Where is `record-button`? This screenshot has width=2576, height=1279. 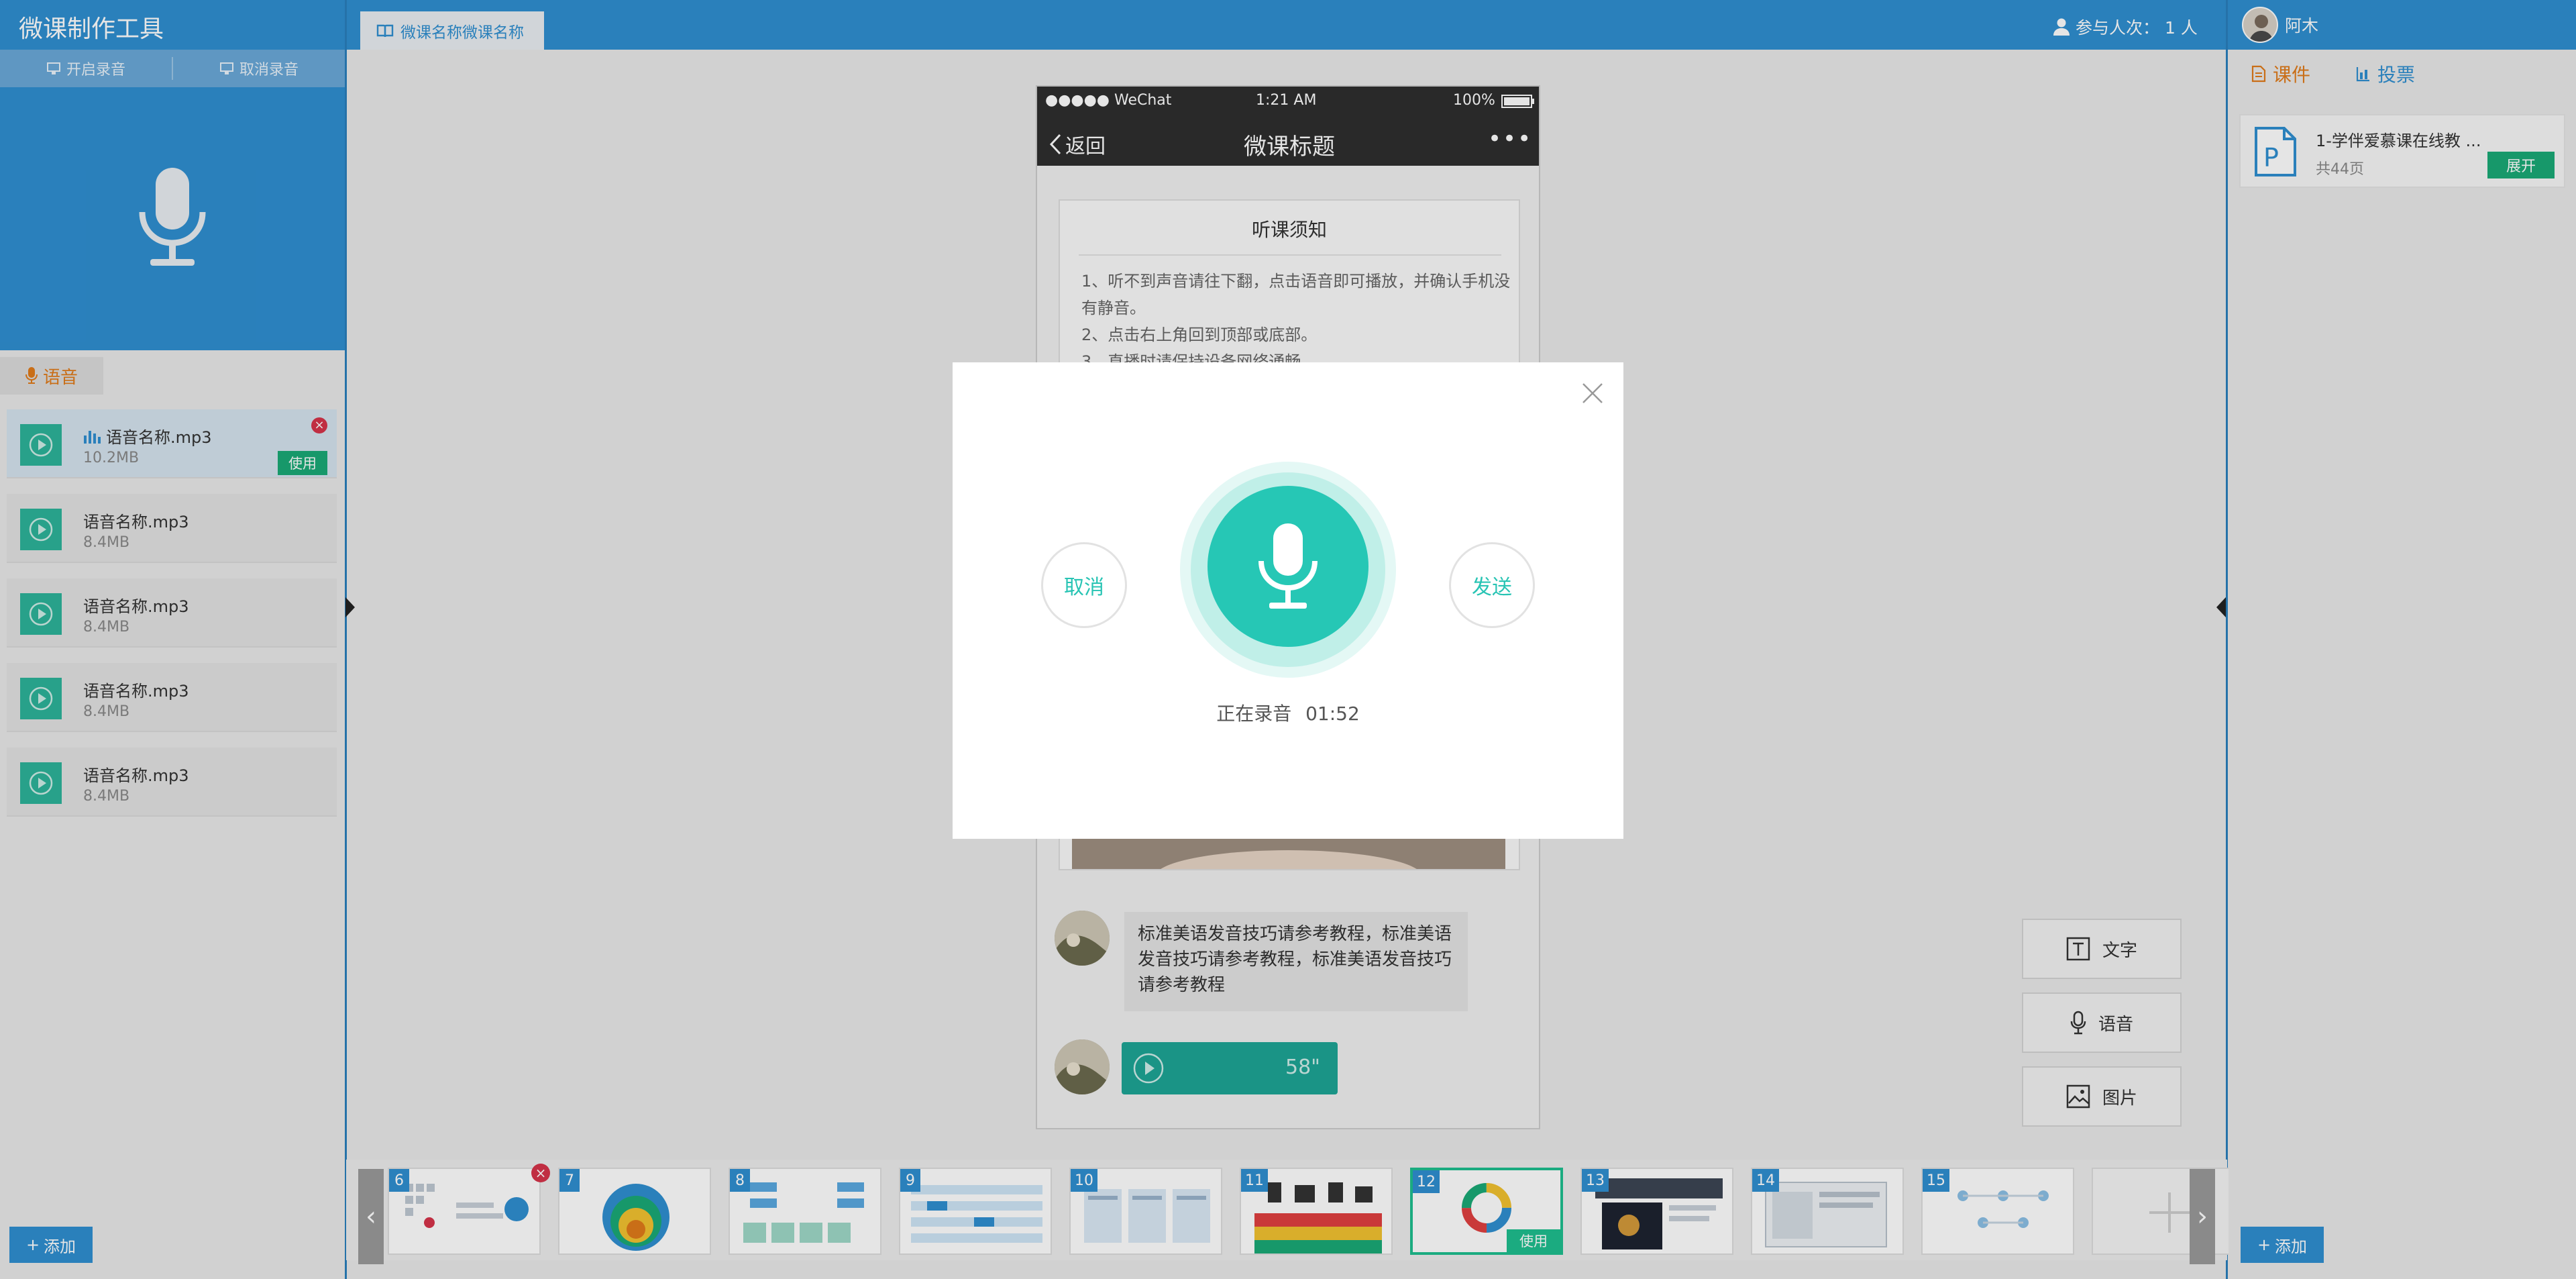
record-button is located at coordinates (1288, 566).